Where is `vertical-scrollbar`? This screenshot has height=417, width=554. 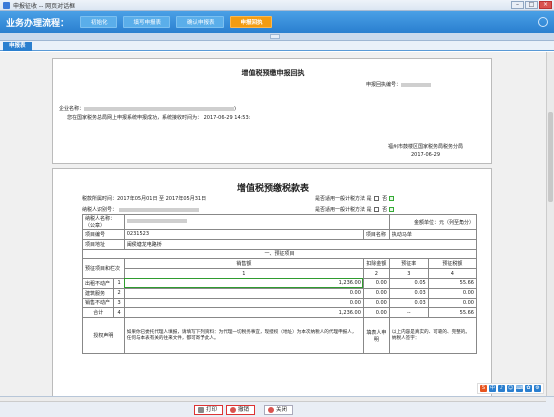 vertical-scrollbar is located at coordinates (550, 224).